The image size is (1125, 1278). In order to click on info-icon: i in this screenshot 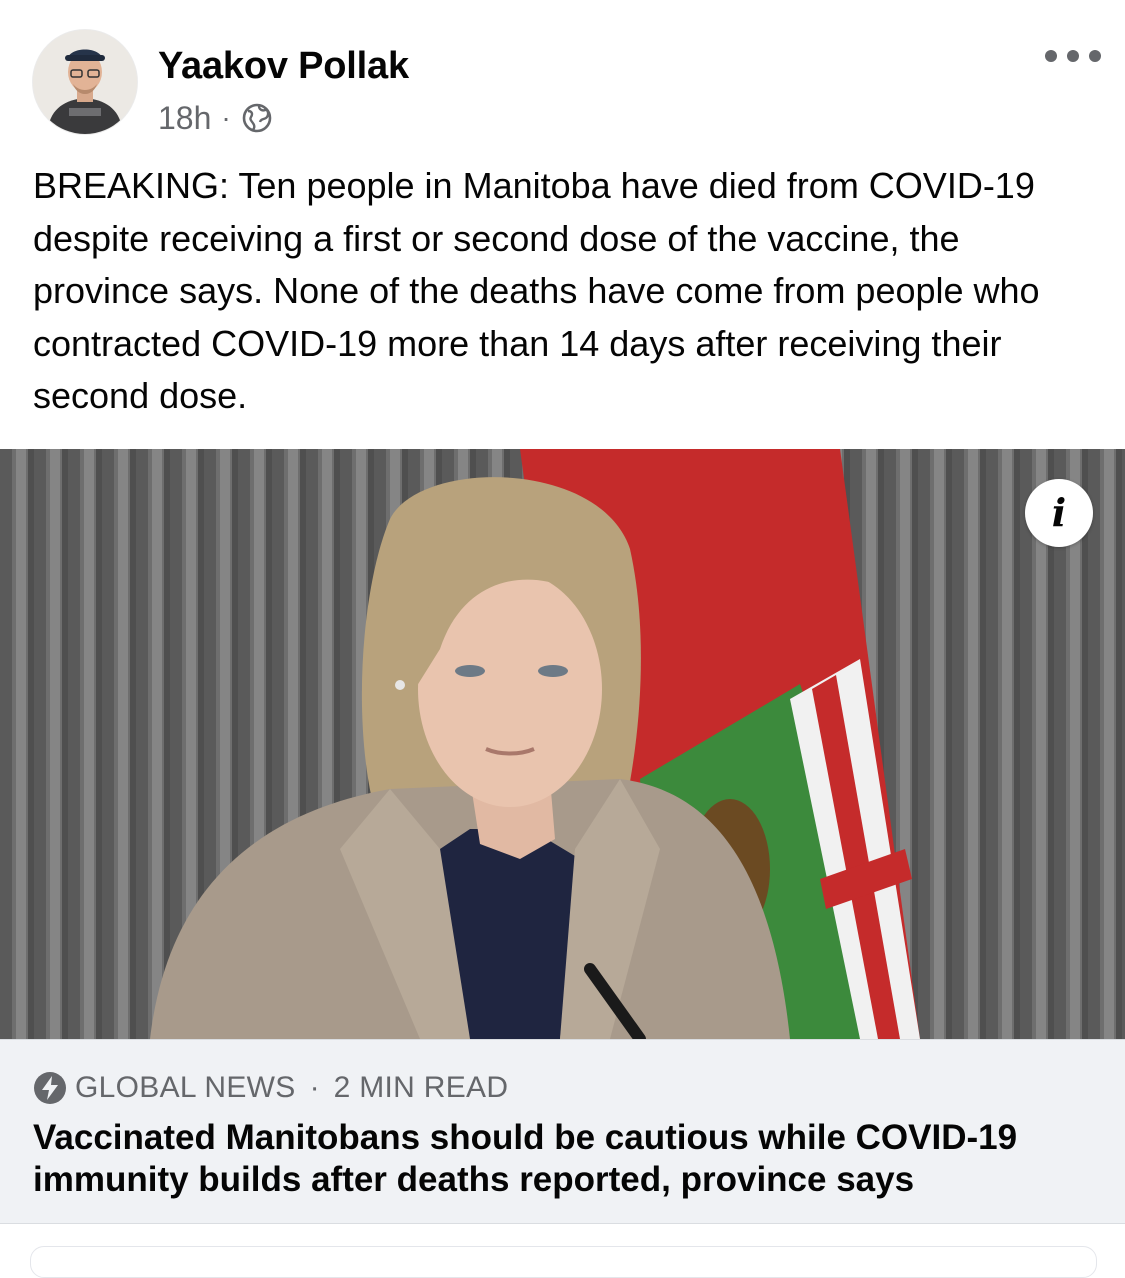, I will do `click(1059, 512)`.